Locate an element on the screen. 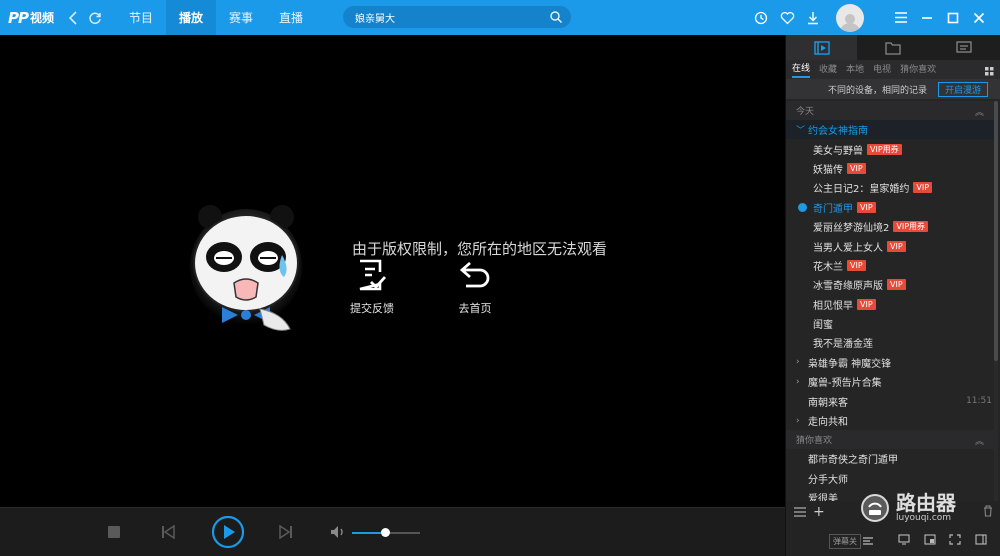 This screenshot has width=1000, height=556. item-title: 闺蜜 is located at coordinates (823, 326).